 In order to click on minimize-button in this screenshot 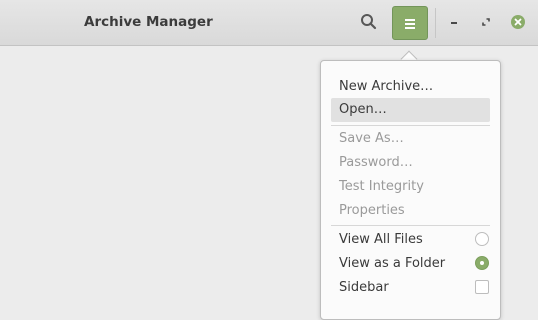, I will do `click(454, 22)`.